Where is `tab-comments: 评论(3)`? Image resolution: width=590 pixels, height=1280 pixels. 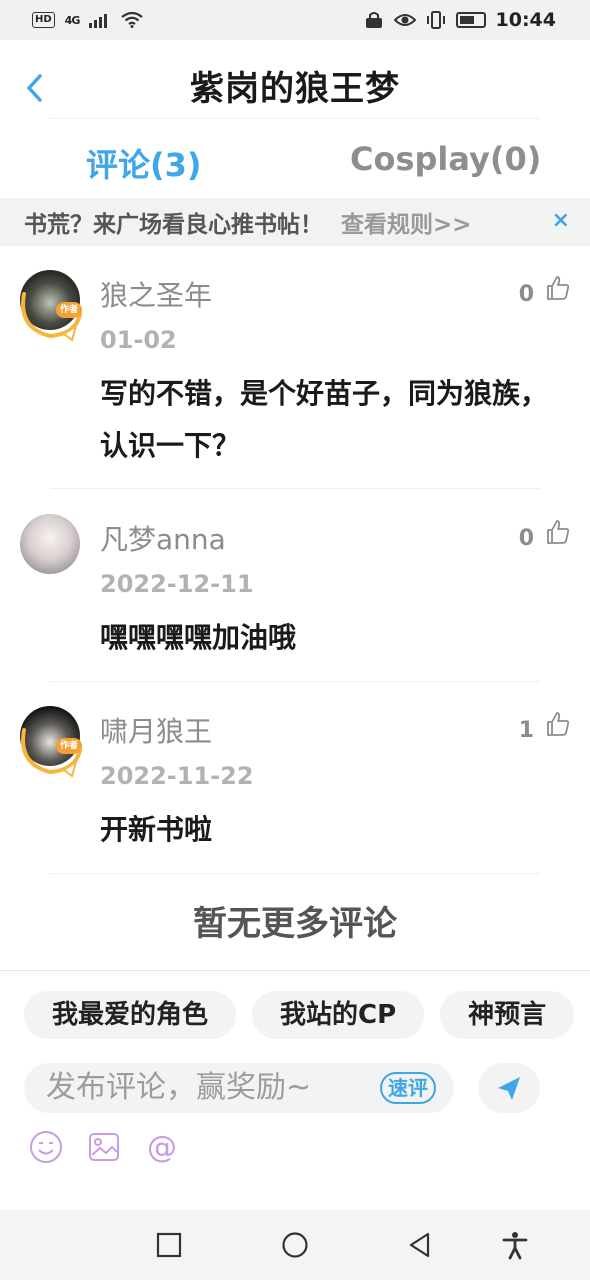 tab-comments: 评论(3) is located at coordinates (144, 163).